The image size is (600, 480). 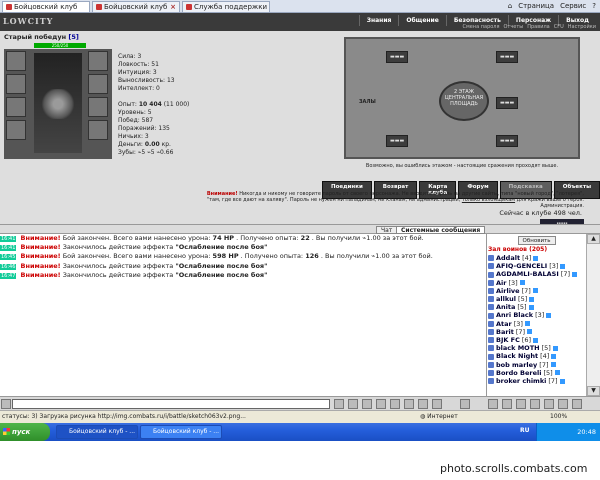 I want to click on ring-slot, so click(x=98, y=61).